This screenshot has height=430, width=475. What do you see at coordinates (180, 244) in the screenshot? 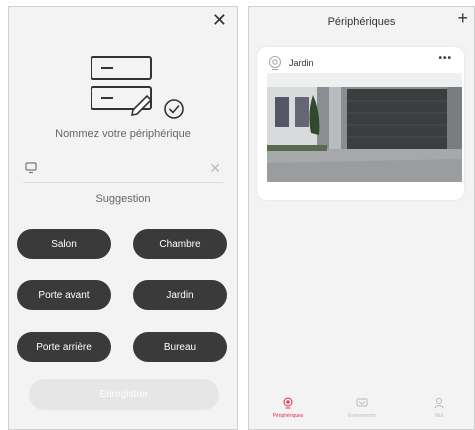
I see `suggestion-chip-chambre: Chambre` at bounding box center [180, 244].